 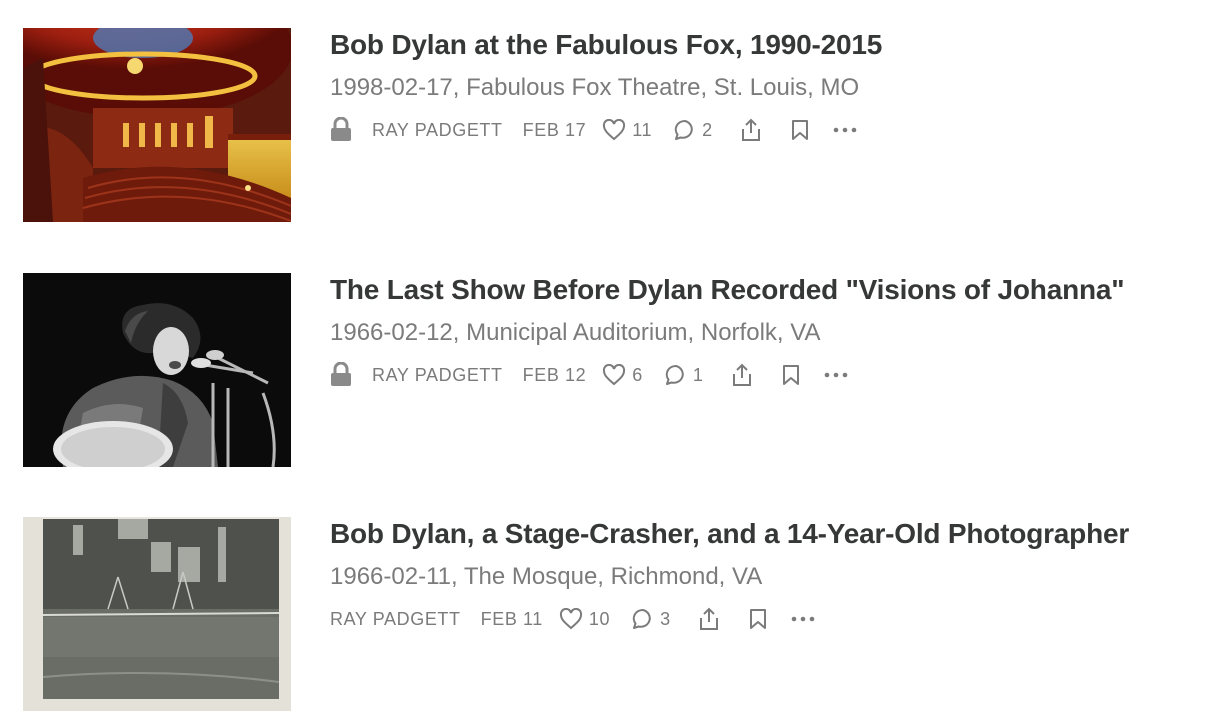 I want to click on post-date: FEB 12, so click(x=554, y=374).